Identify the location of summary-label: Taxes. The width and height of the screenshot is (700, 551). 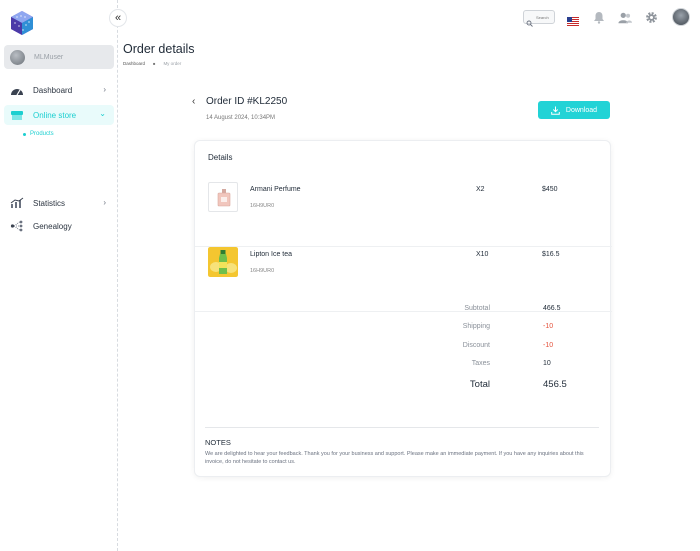
(480, 363).